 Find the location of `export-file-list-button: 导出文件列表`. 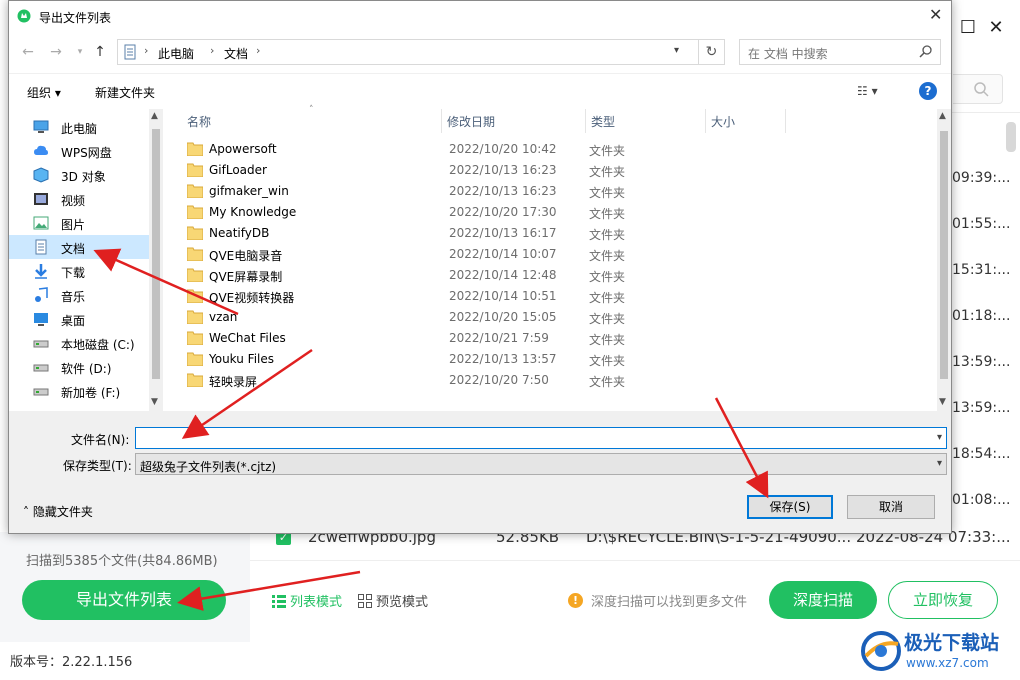

export-file-list-button: 导出文件列表 is located at coordinates (124, 600).